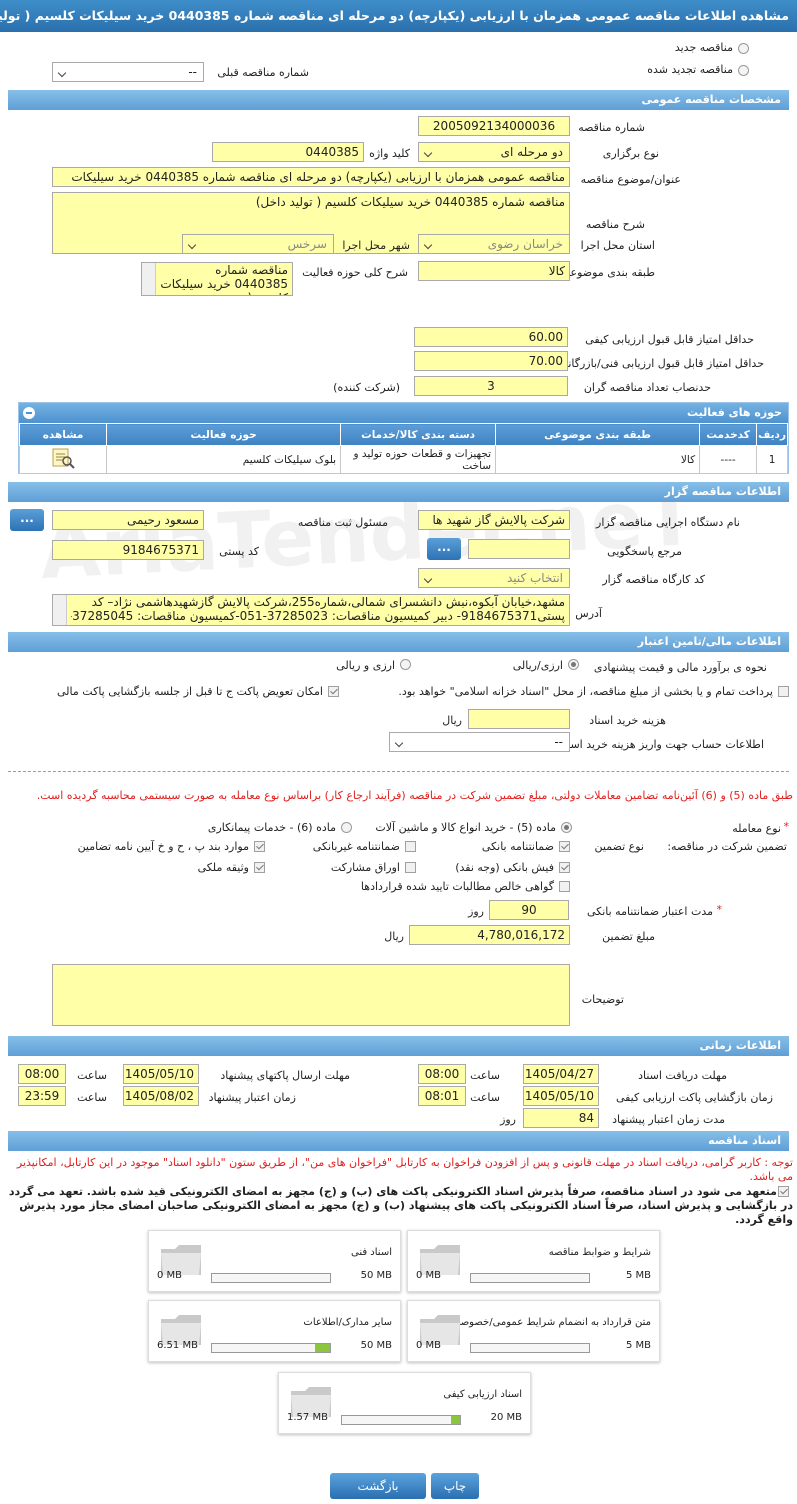 Image resolution: width=797 pixels, height=1504 pixels. I want to click on notes-field, so click(311, 995).